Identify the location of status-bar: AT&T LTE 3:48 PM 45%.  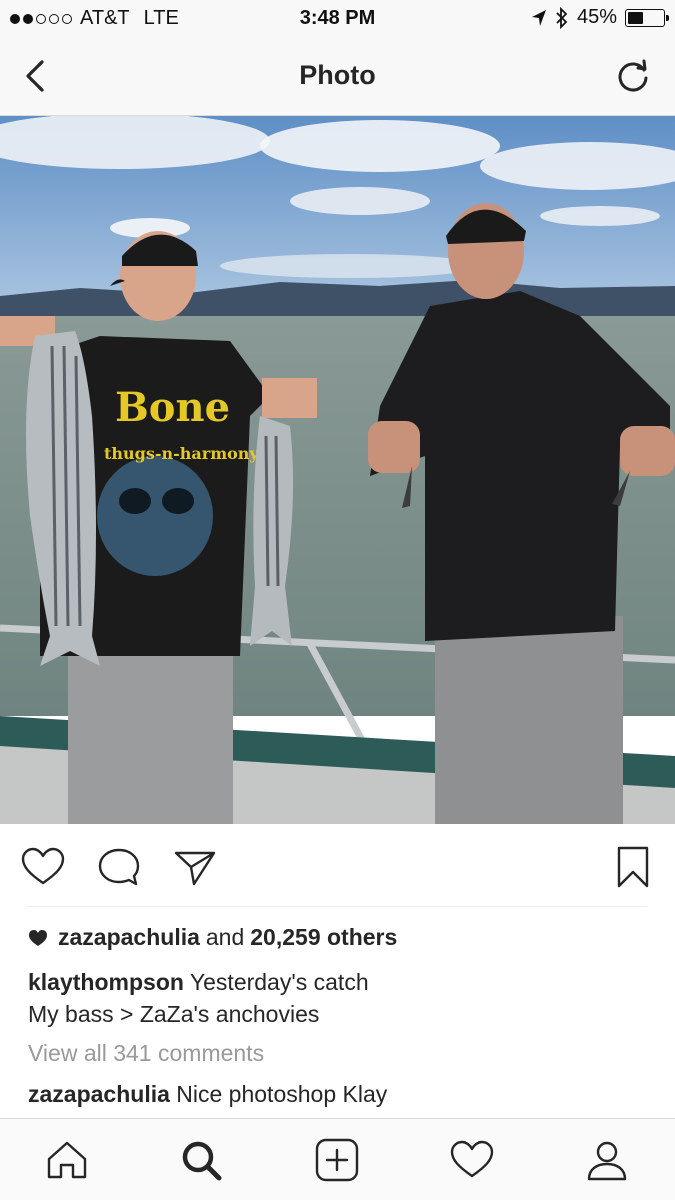
(337, 19).